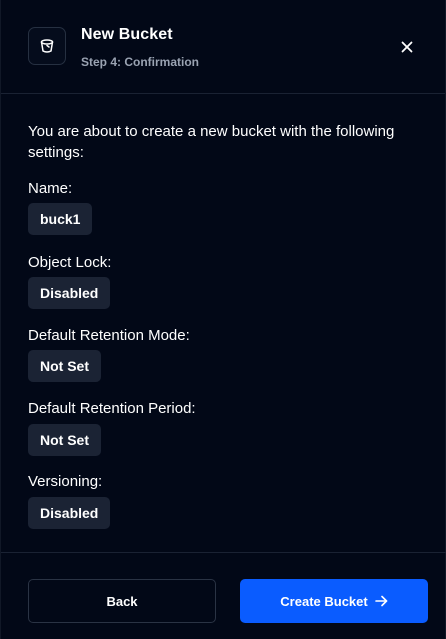 The width and height of the screenshot is (446, 639). Describe the element at coordinates (127, 34) in the screenshot. I see `dialog-title: New Bucket` at that location.